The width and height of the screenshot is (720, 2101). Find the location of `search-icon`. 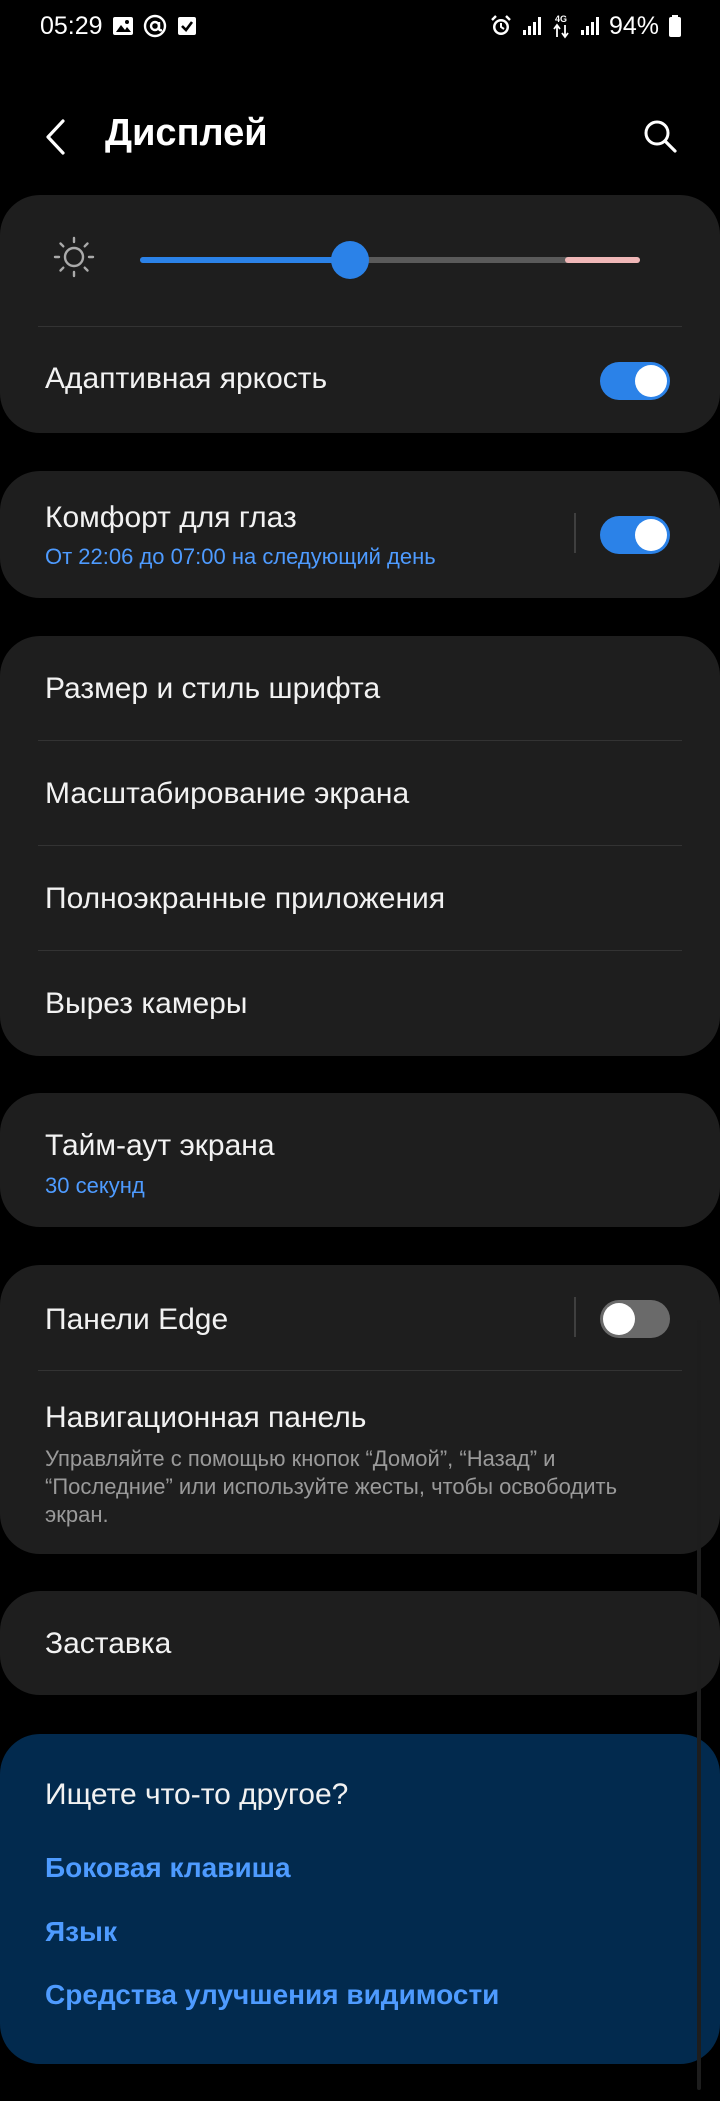

search-icon is located at coordinates (660, 136).